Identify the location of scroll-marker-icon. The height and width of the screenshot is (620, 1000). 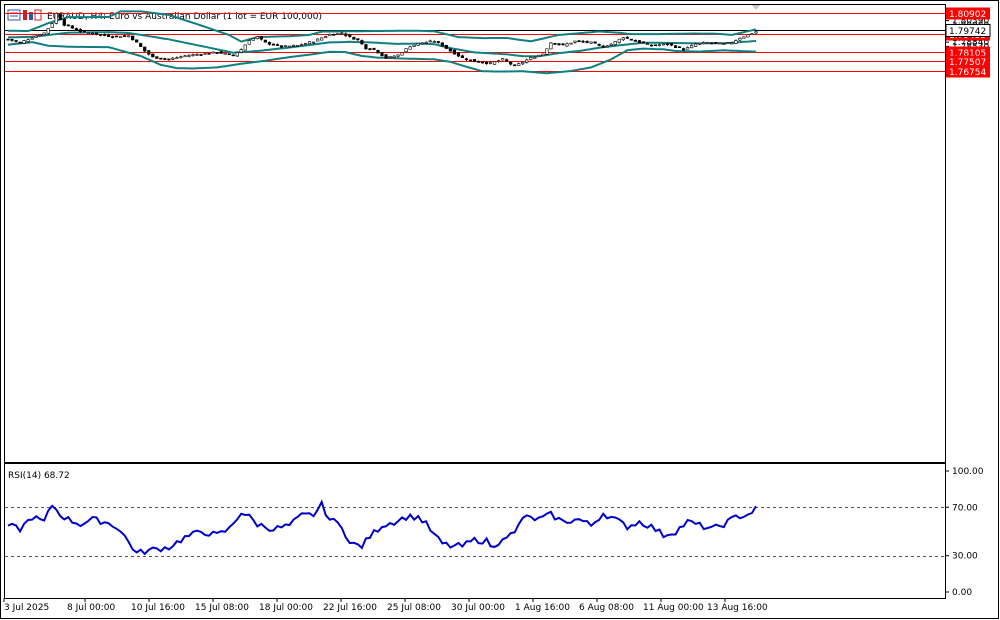
(756, 7).